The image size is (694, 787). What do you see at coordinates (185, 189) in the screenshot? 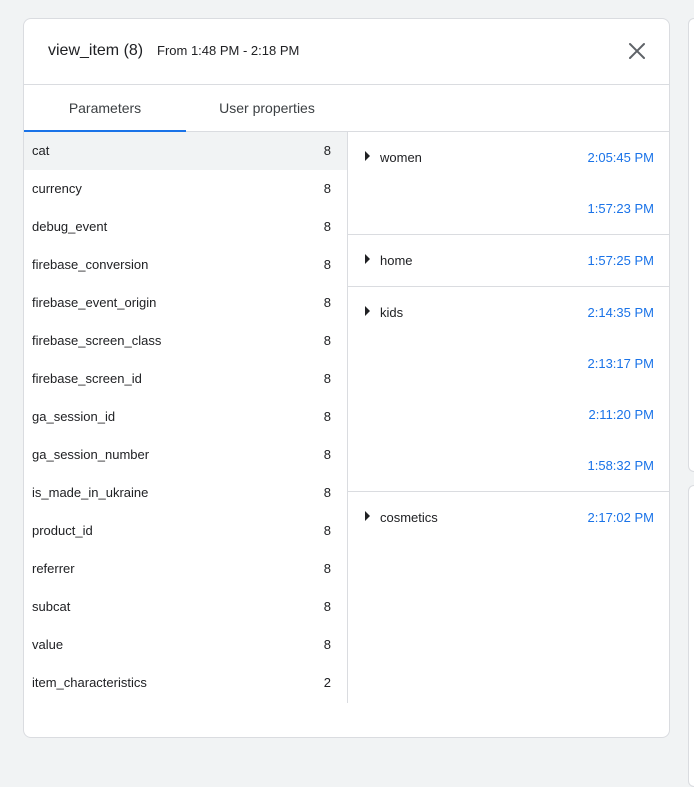
I see `parameter-row: currency 8` at bounding box center [185, 189].